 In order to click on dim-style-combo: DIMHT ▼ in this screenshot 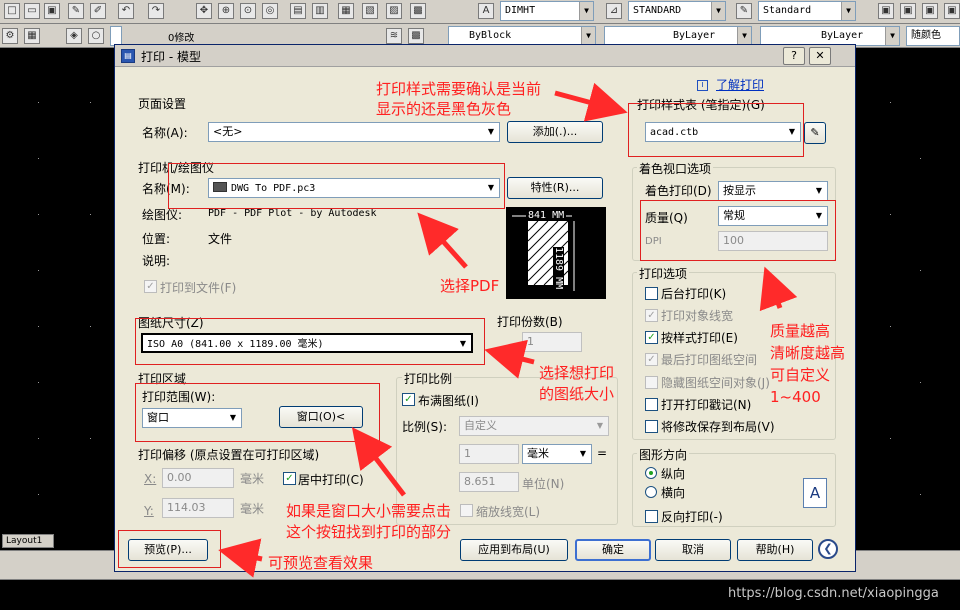, I will do `click(547, 11)`.